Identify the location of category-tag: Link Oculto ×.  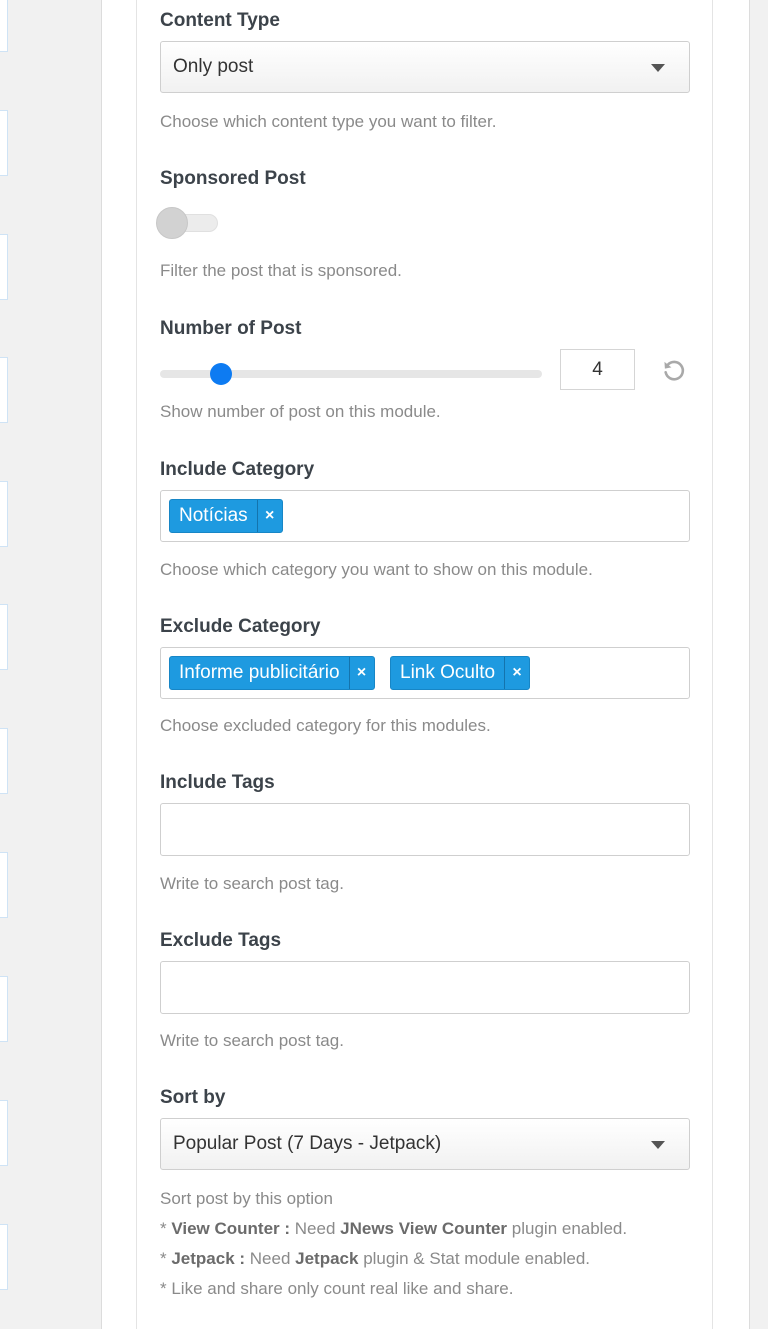
(460, 673).